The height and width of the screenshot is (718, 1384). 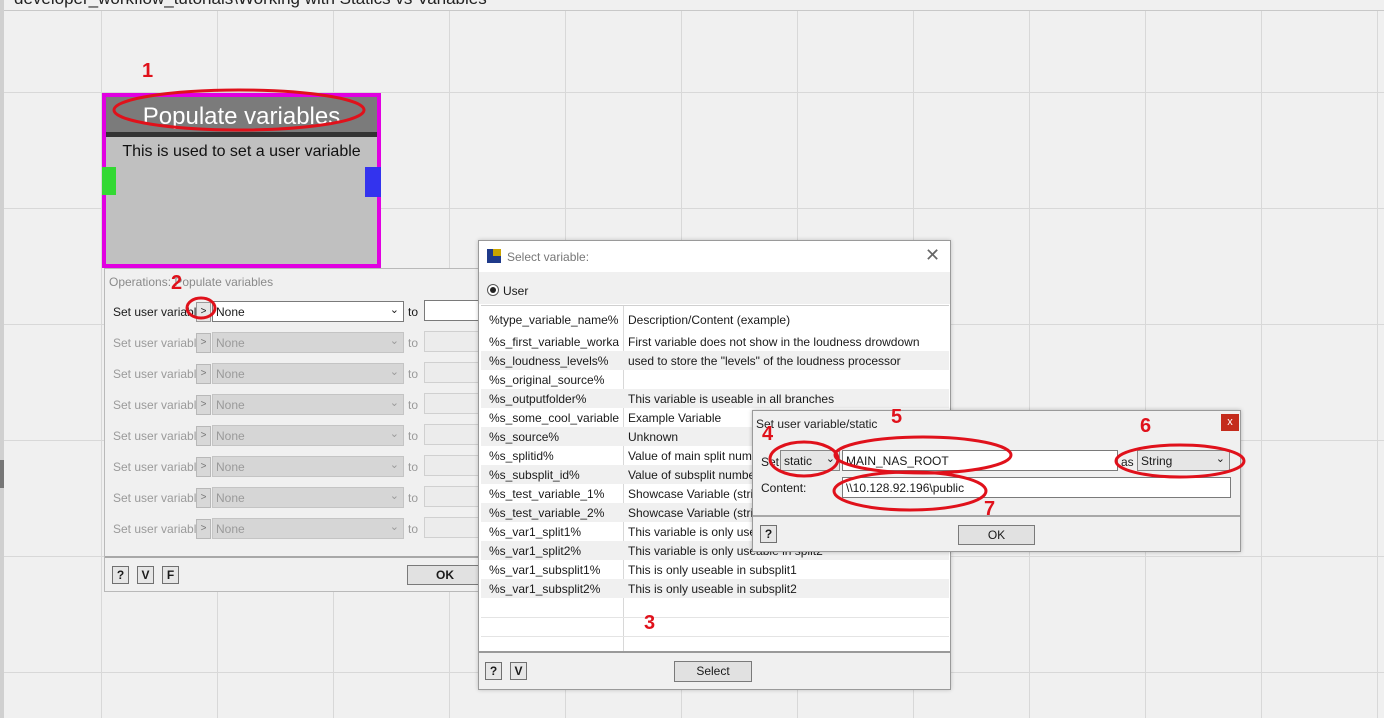 I want to click on dialog-title: Select variable:, so click(x=548, y=257).